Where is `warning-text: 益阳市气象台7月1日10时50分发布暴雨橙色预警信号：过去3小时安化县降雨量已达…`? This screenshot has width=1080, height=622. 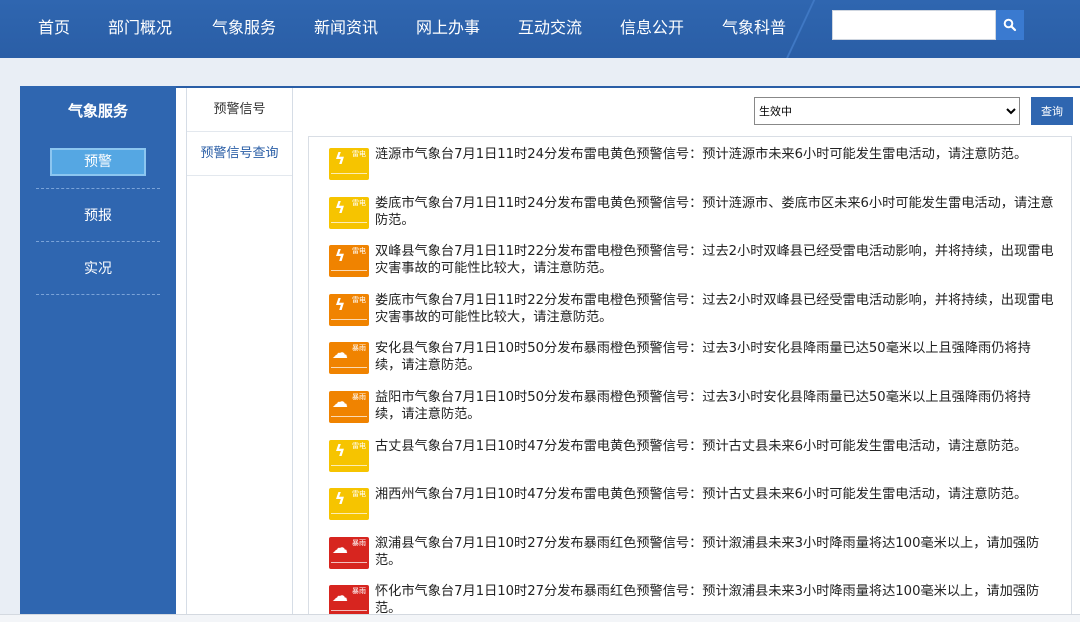 warning-text: 益阳市气象台7月1日10时50分发布暴雨橙色预警信号：过去3小时安化县降雨量已达… is located at coordinates (715, 405).